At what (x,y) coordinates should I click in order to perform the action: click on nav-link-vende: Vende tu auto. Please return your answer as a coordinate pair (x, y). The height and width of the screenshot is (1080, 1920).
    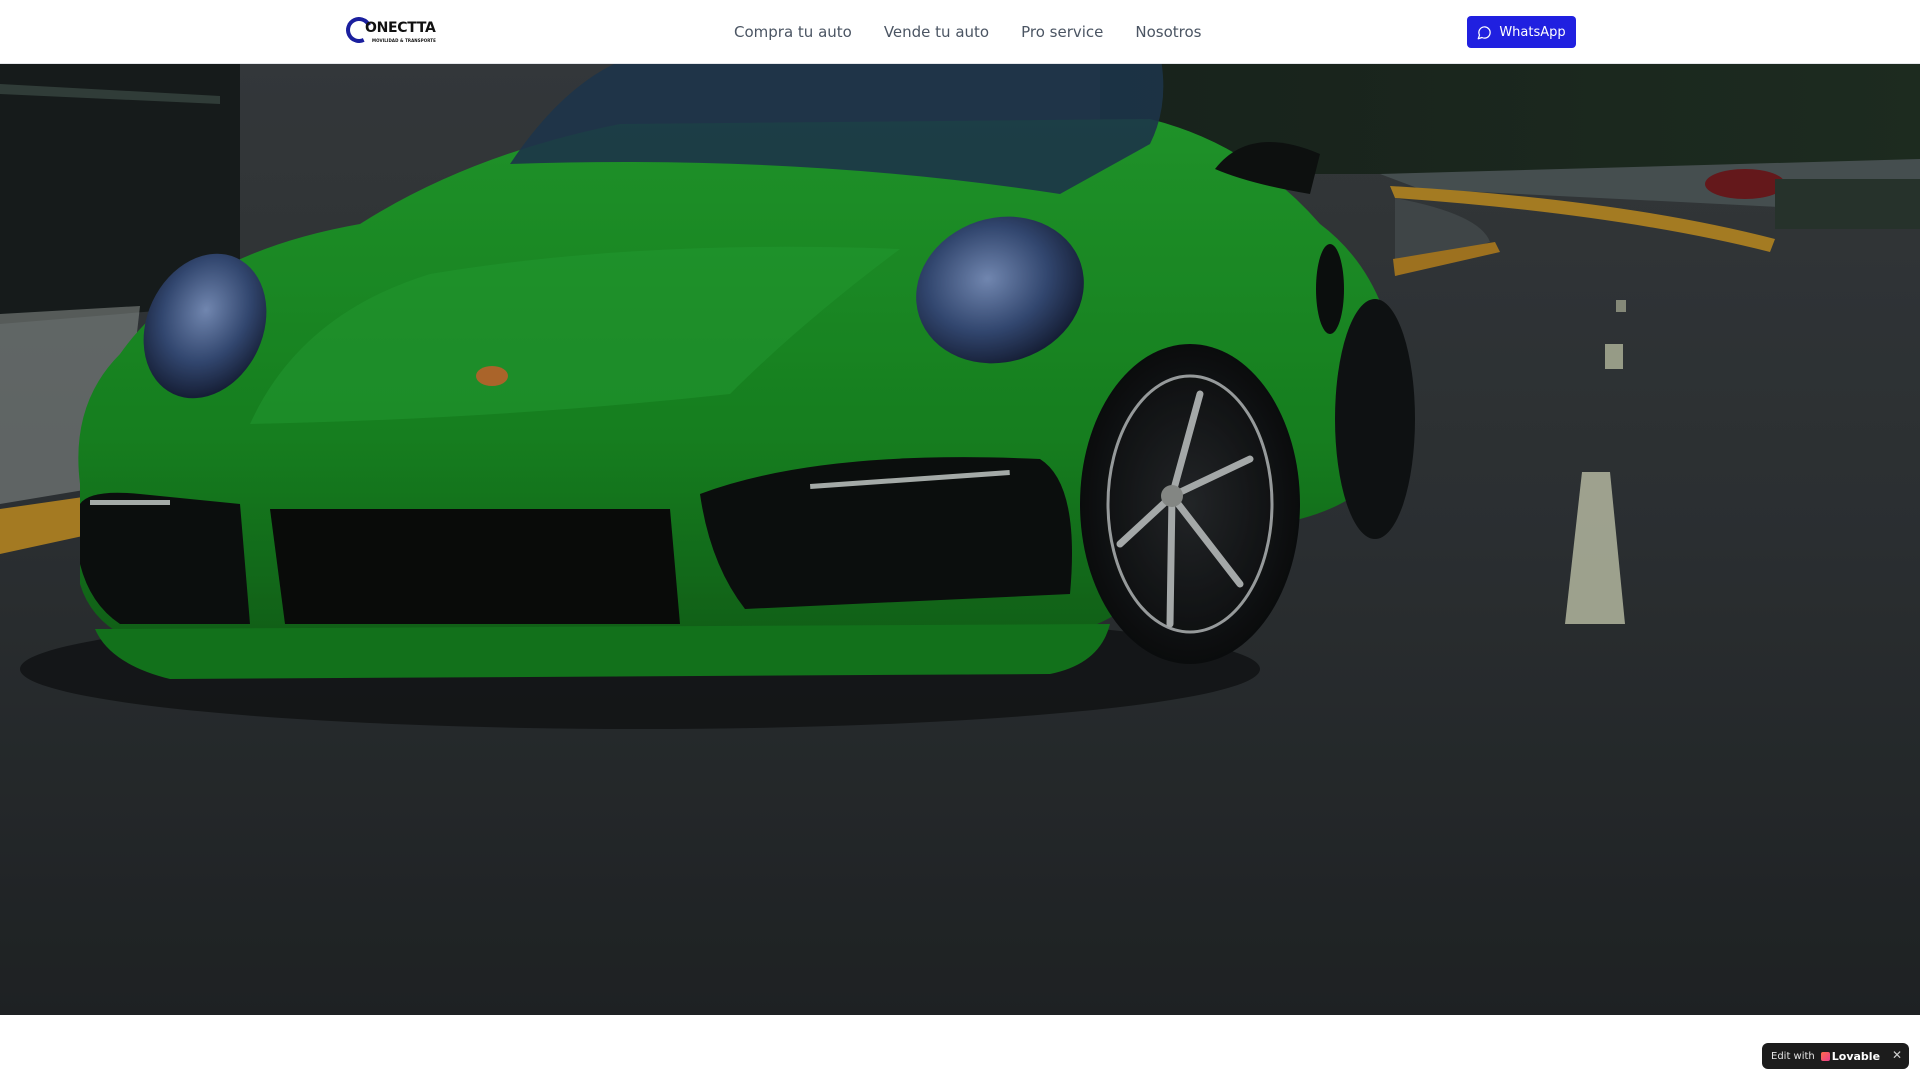
    Looking at the image, I should click on (936, 32).